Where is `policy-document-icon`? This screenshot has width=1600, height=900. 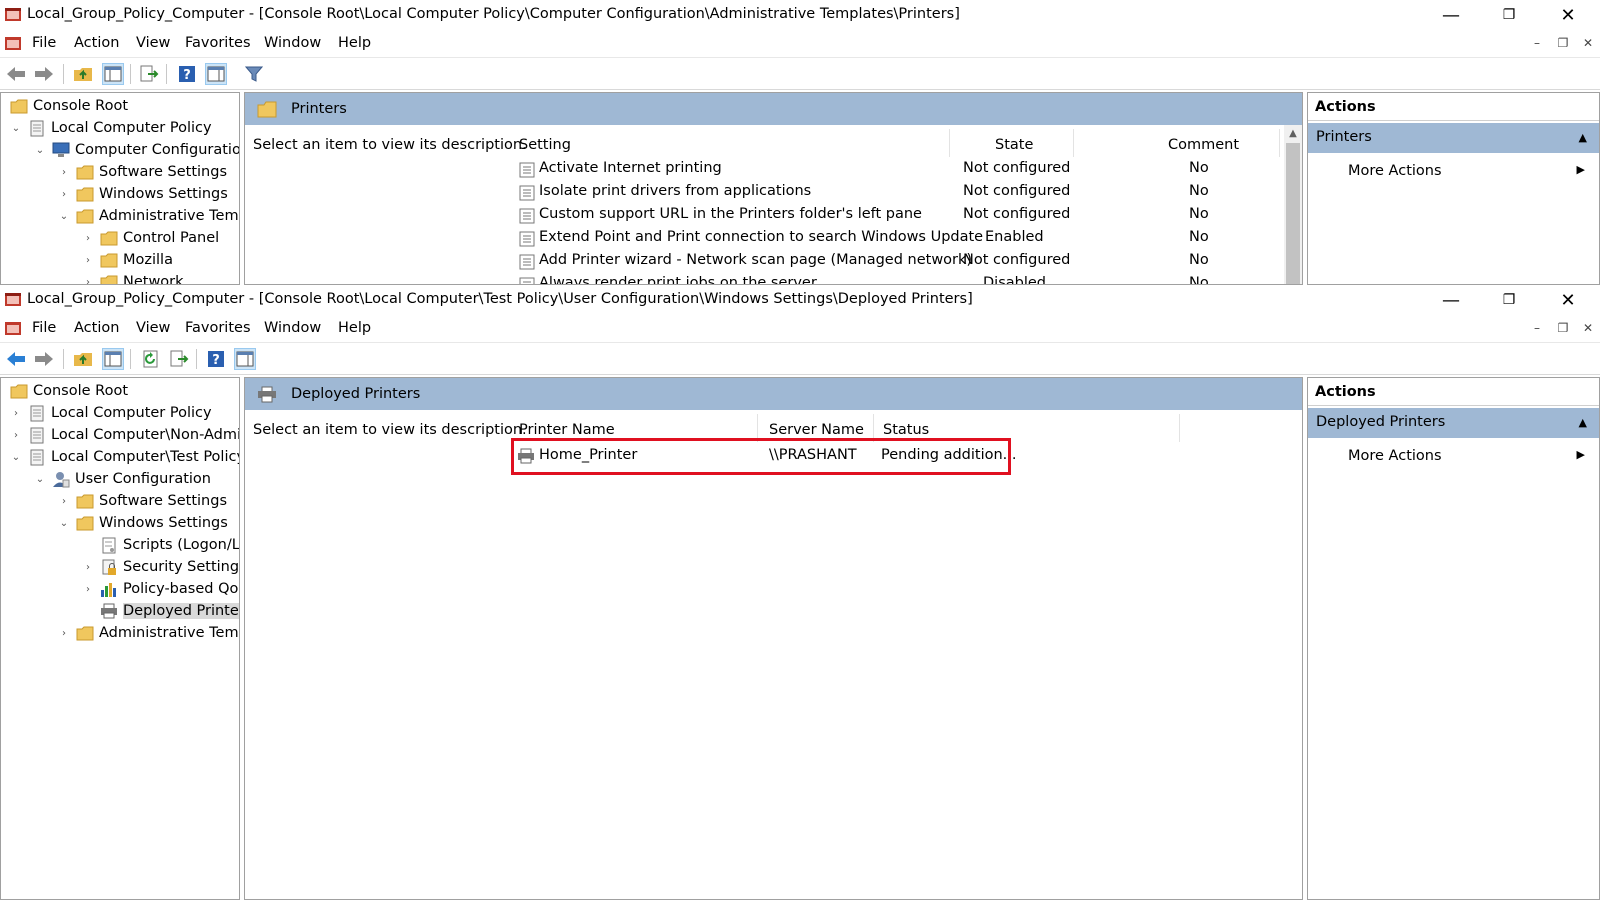 policy-document-icon is located at coordinates (37, 413).